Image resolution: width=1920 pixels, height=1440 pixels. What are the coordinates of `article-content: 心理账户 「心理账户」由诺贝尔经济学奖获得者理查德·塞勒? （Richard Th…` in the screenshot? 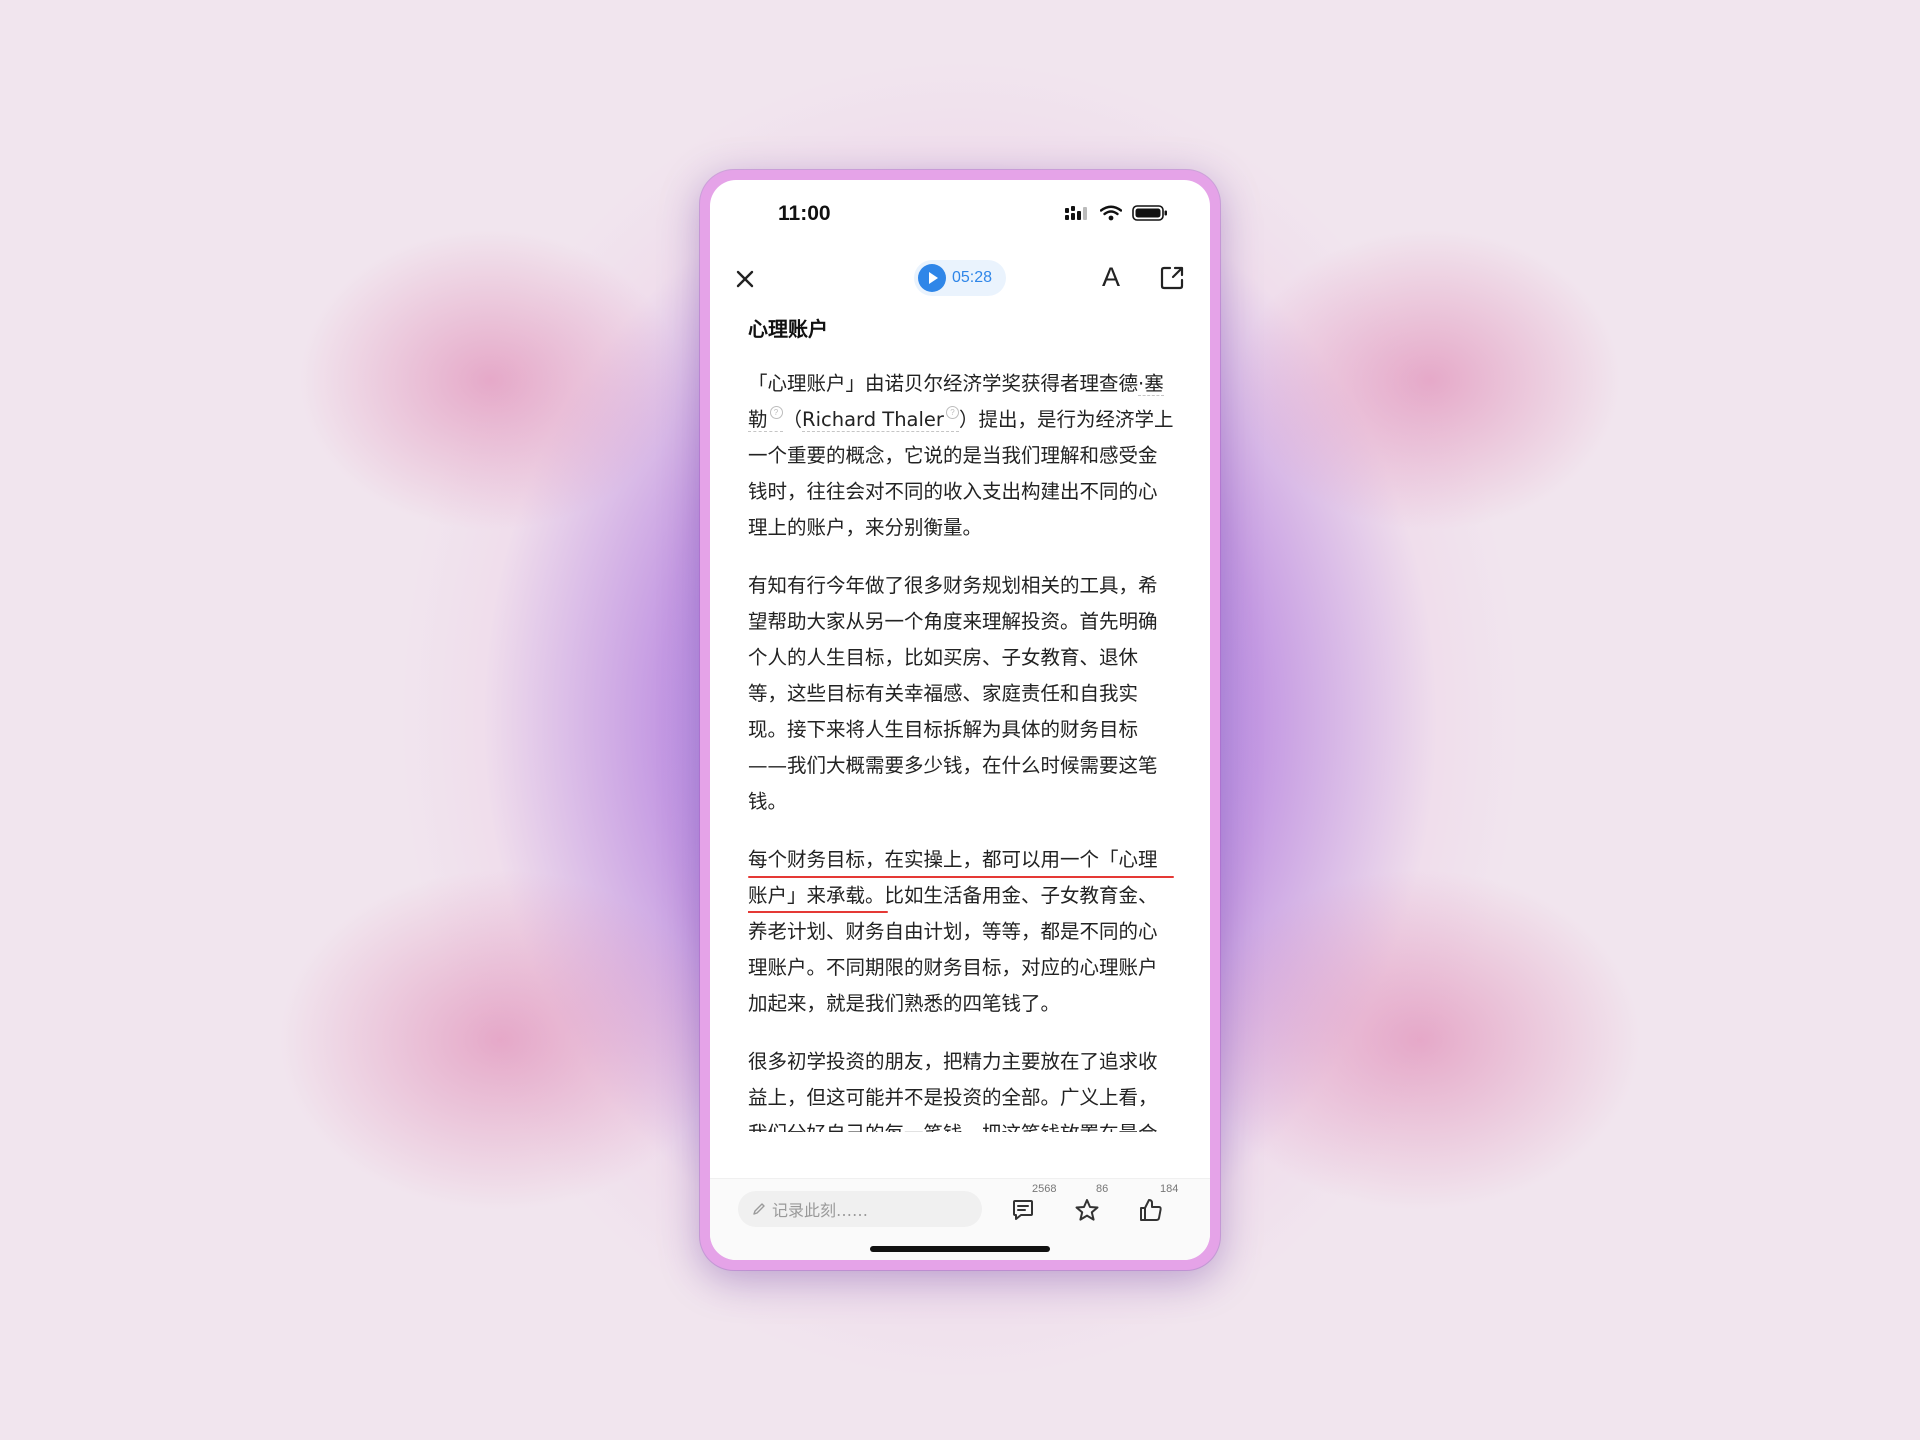 It's located at (961, 723).